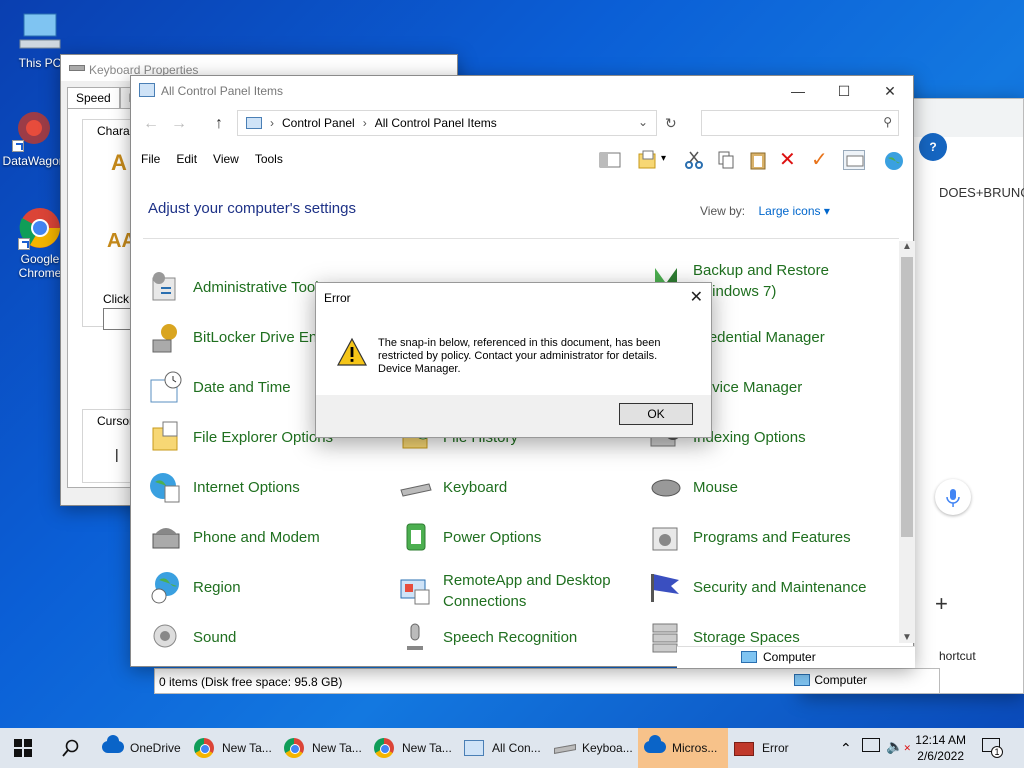  I want to click on copy-icon, so click(726, 160).